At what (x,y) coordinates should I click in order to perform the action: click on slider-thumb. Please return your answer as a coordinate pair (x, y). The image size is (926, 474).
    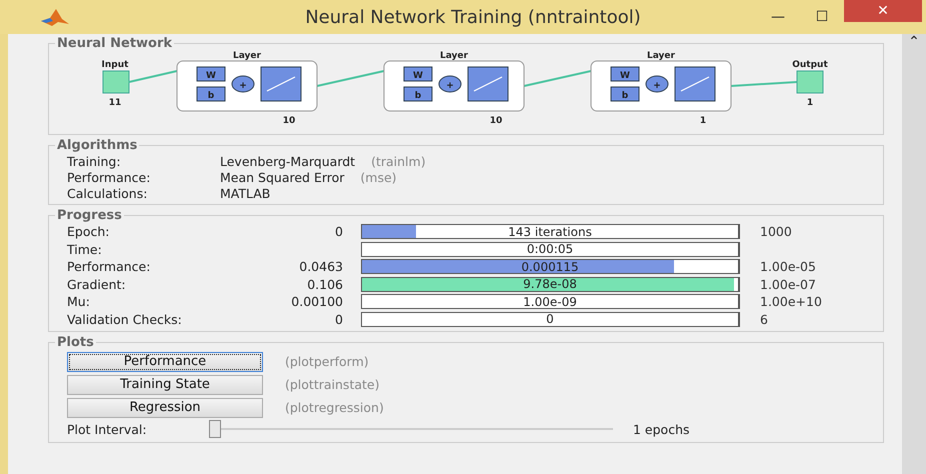
    Looking at the image, I should click on (215, 429).